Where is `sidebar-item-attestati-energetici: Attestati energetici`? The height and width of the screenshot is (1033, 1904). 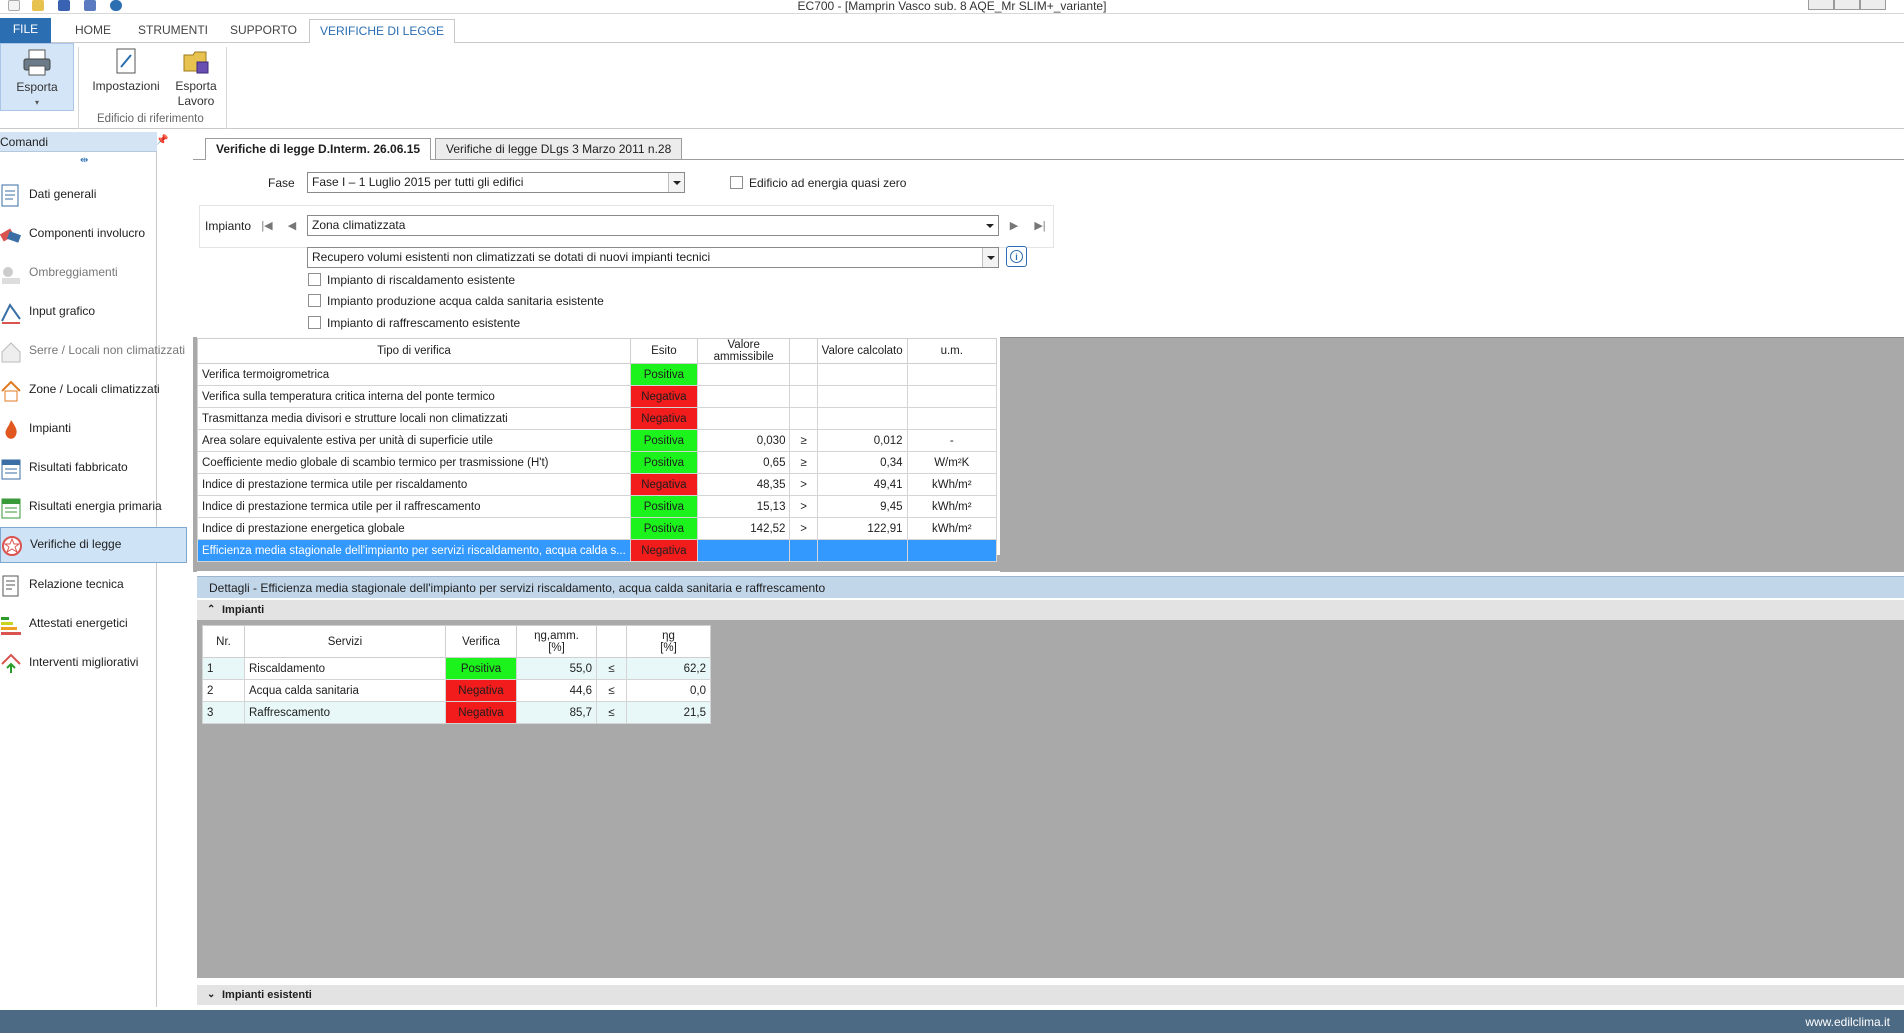 sidebar-item-attestati-energetici: Attestati energetici is located at coordinates (93, 624).